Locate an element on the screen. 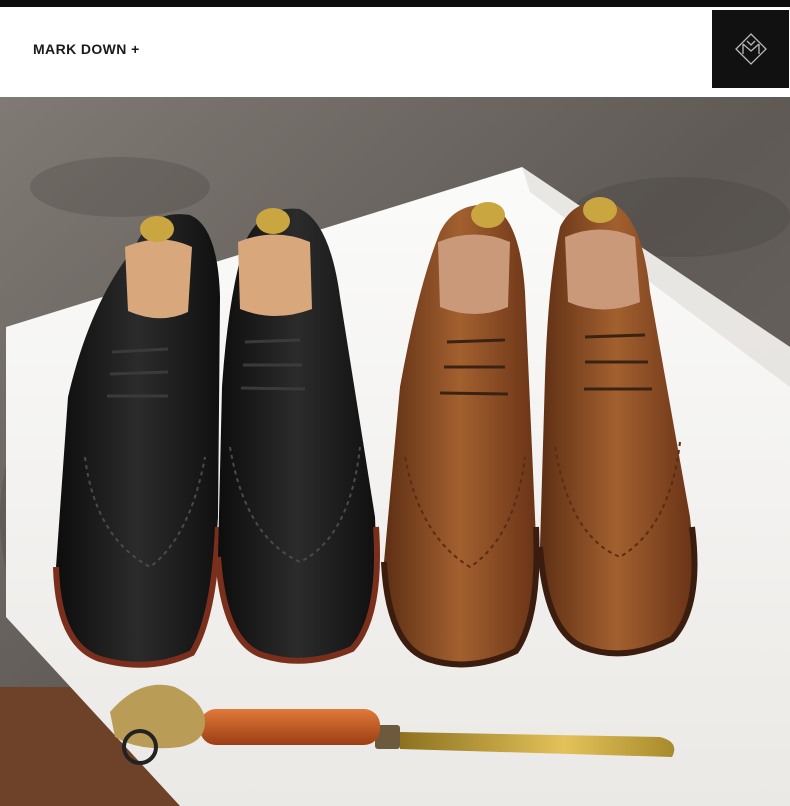 Image resolution: width=790 pixels, height=806 pixels. top-rule is located at coordinates (395, 3).